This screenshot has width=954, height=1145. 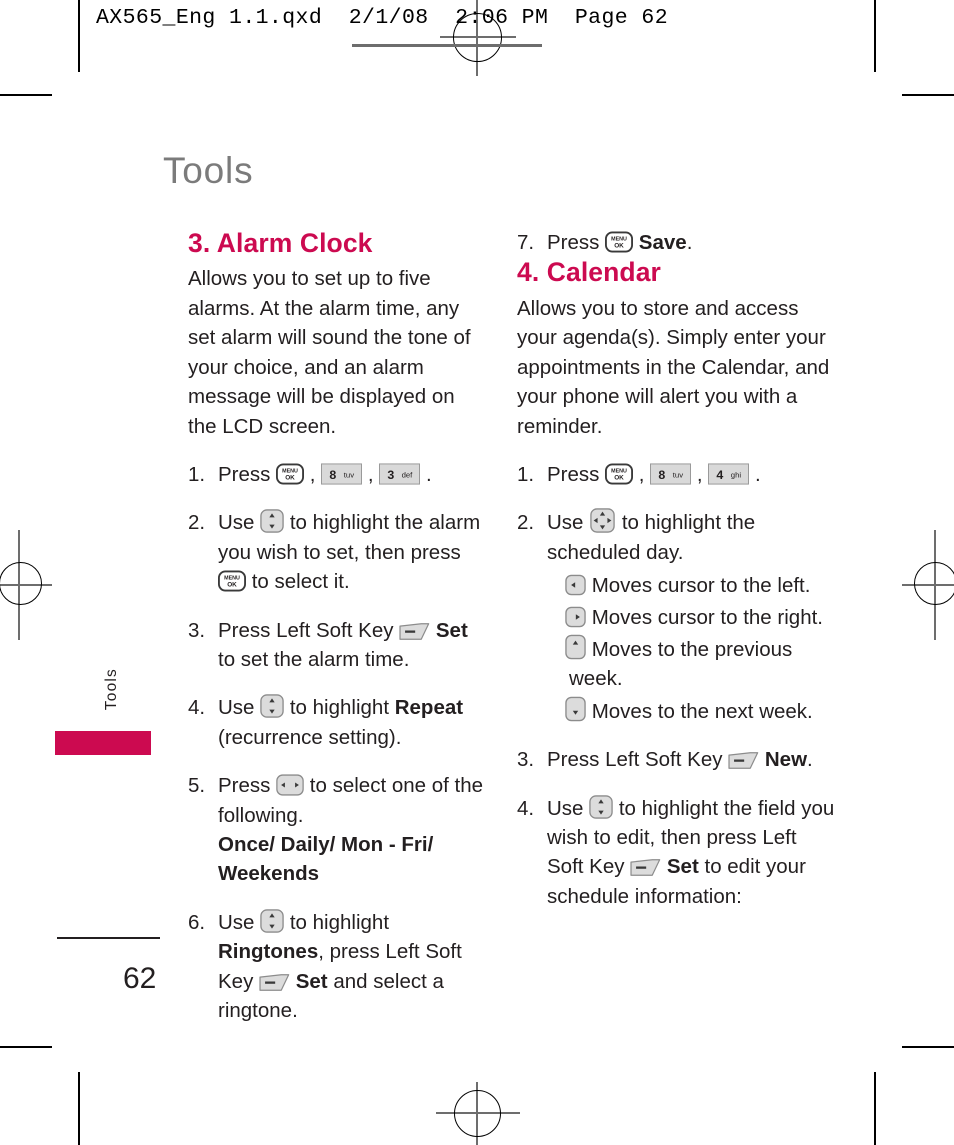 What do you see at coordinates (575, 585) in the screenshot?
I see `arrow-left-key-icon` at bounding box center [575, 585].